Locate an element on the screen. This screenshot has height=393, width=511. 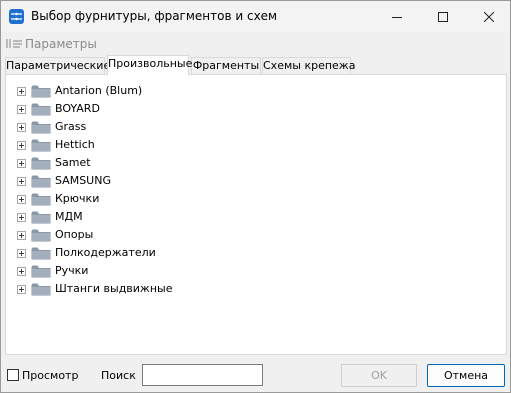
title-bar: Выбор фурнитуры, фрагментов и схем is located at coordinates (255, 16).